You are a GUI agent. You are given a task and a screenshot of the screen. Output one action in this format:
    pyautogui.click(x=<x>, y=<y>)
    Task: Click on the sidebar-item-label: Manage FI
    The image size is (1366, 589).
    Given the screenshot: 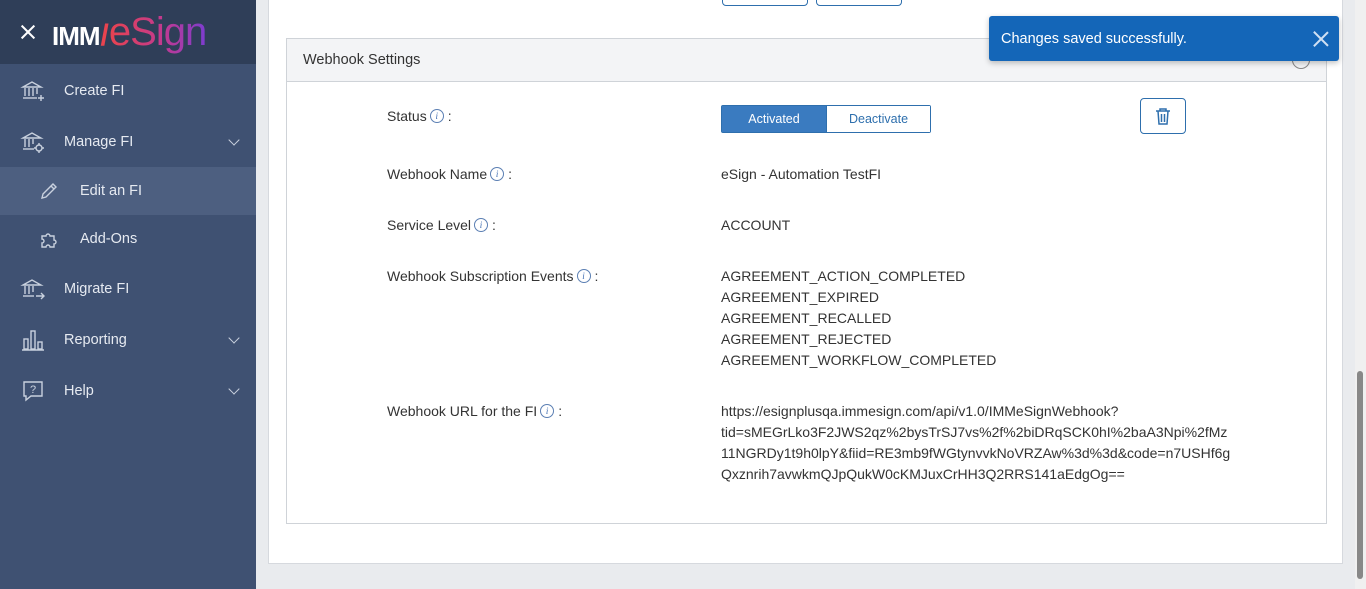 What is the action you would take?
    pyautogui.click(x=99, y=141)
    